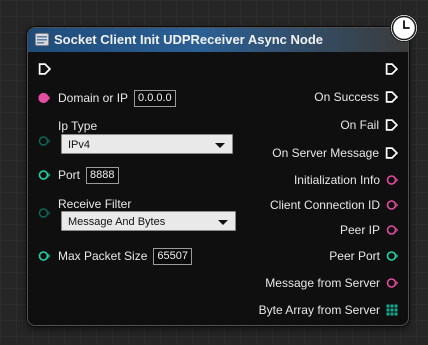 The height and width of the screenshot is (345, 428). What do you see at coordinates (172, 256) in the screenshot?
I see `max-packet-size-value-field: 65507` at bounding box center [172, 256].